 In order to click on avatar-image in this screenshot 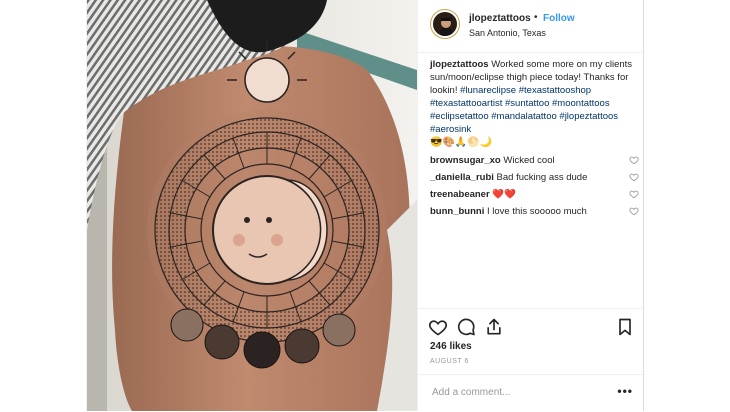, I will do `click(445, 24)`.